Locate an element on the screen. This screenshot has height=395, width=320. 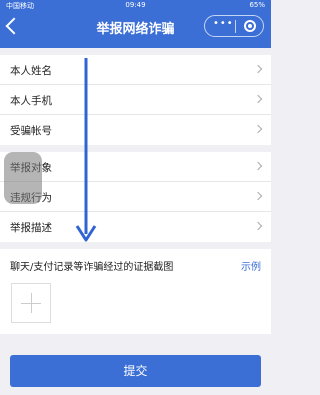
clock: 09:49 is located at coordinates (135, 5).